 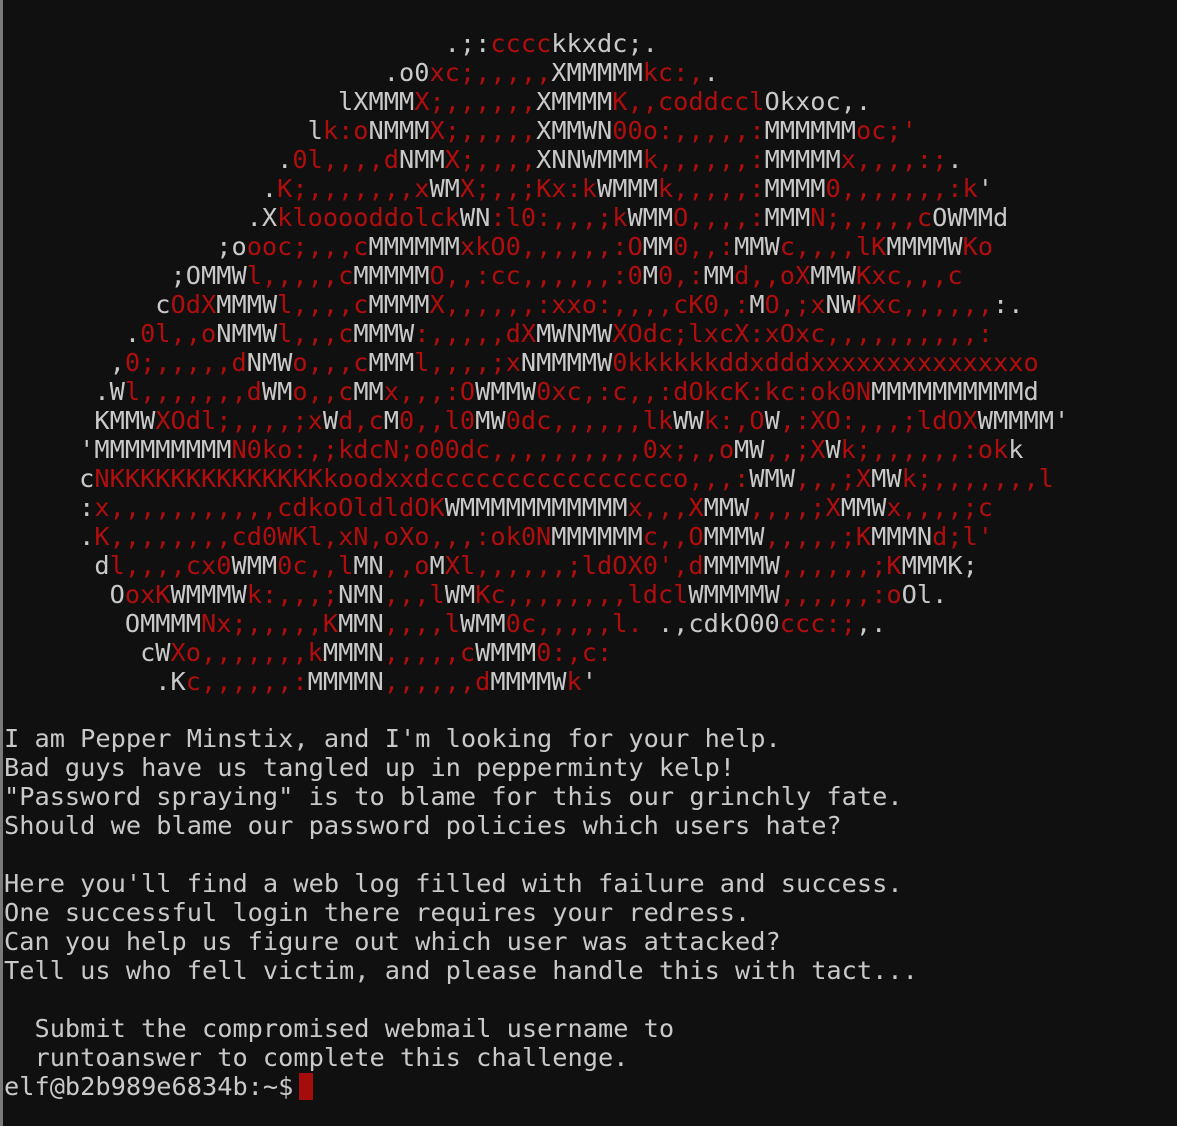 I want to click on ascii-segment-red: K;,,,,,,,x, so click(x=353, y=188).